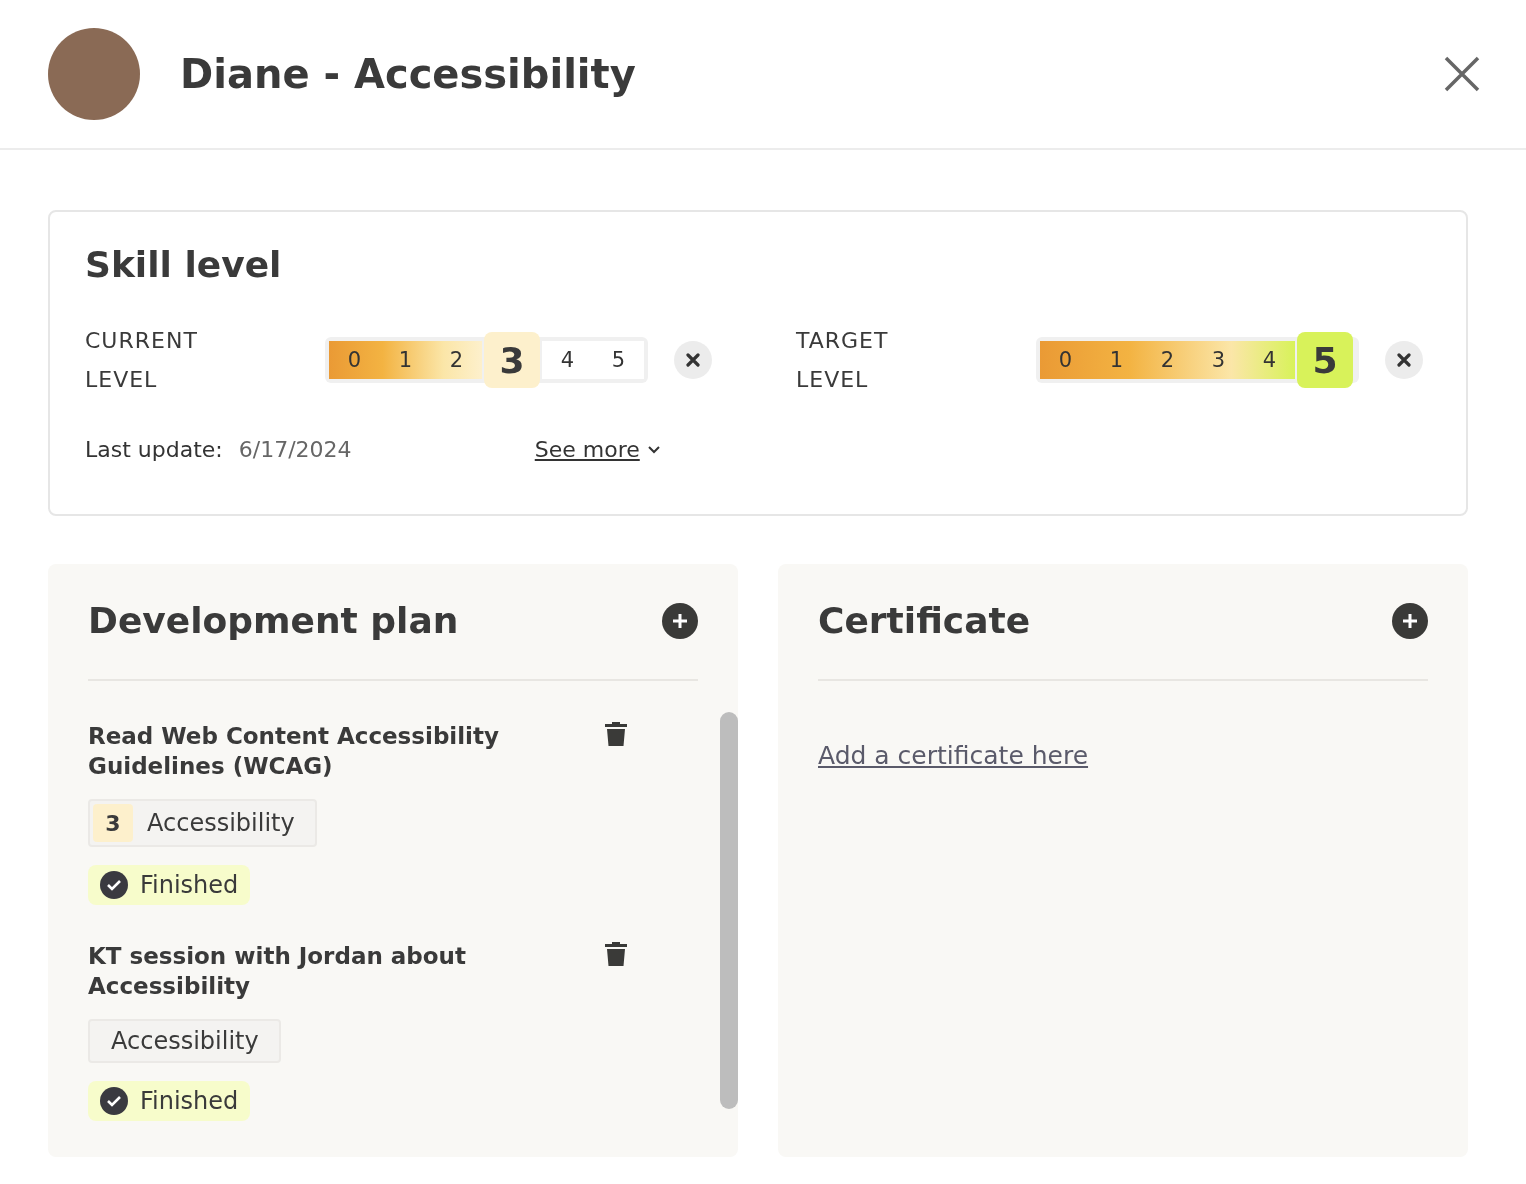  What do you see at coordinates (277, 971) in the screenshot?
I see `plan-item-title: KT session with Jordan about Accessibility` at bounding box center [277, 971].